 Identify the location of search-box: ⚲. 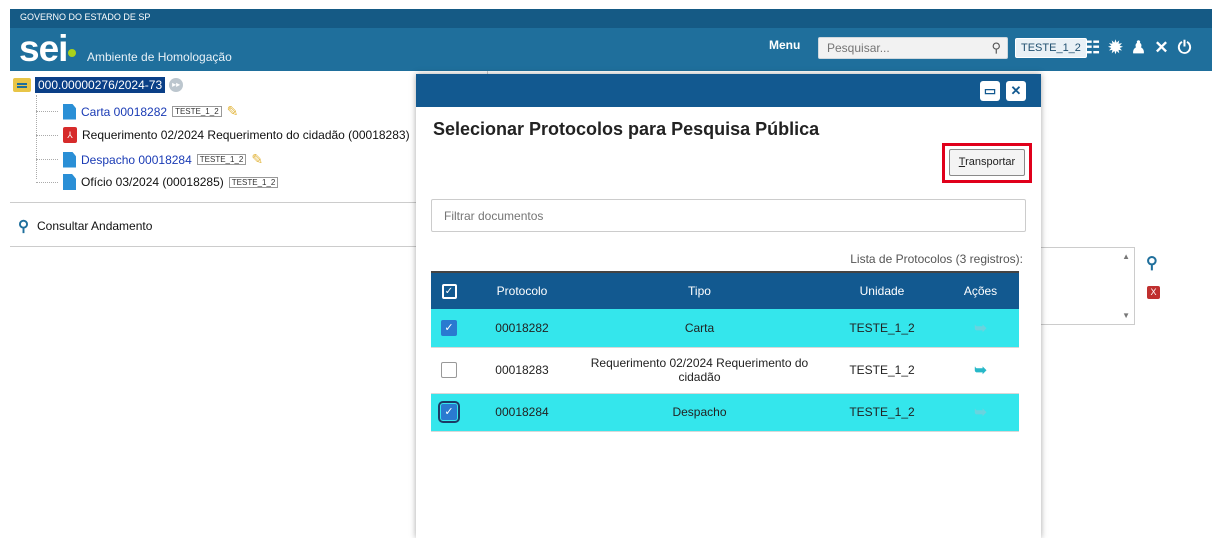
(913, 48).